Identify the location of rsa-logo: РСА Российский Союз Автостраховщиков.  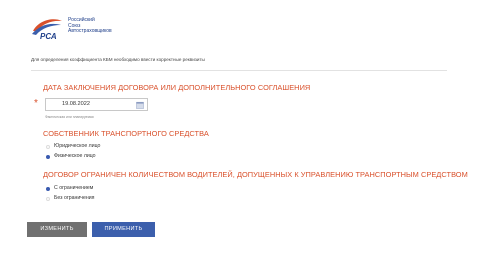
(81, 30).